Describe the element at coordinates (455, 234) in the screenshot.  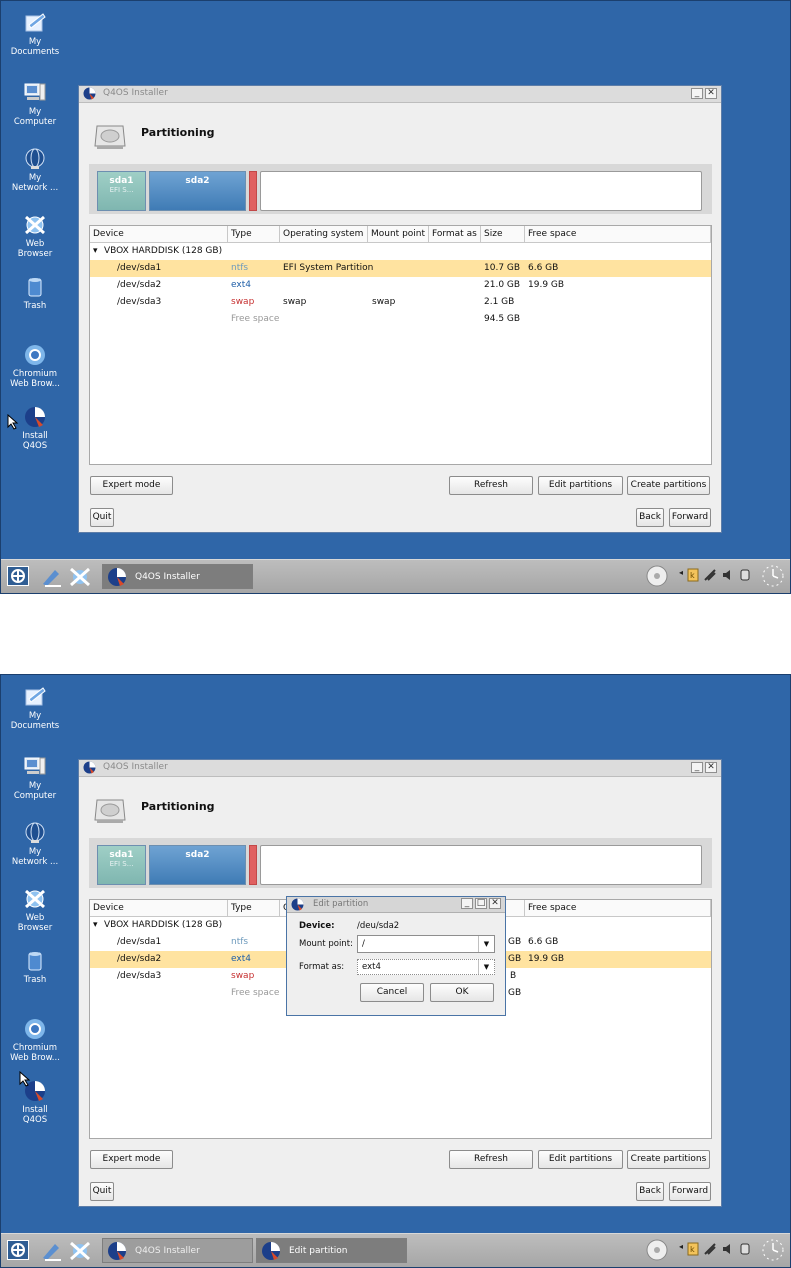
I see `column-header-format: Format as` at that location.